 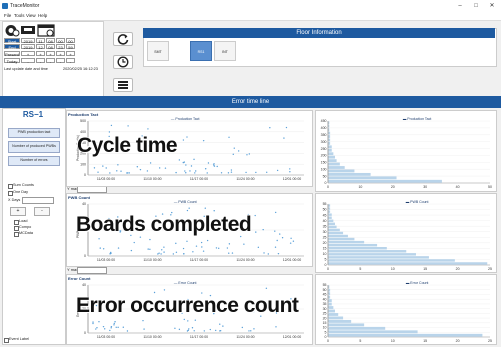 What do you see at coordinates (83, 164) in the screenshot?
I see `production-ytick: 100` at bounding box center [83, 164].